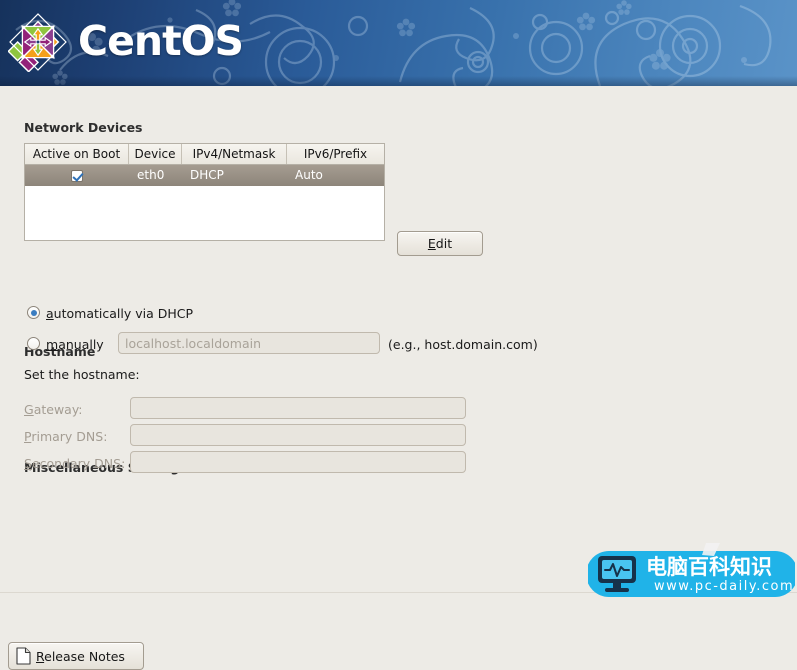  Describe the element at coordinates (298, 435) in the screenshot. I see `primary-dns-input` at that location.